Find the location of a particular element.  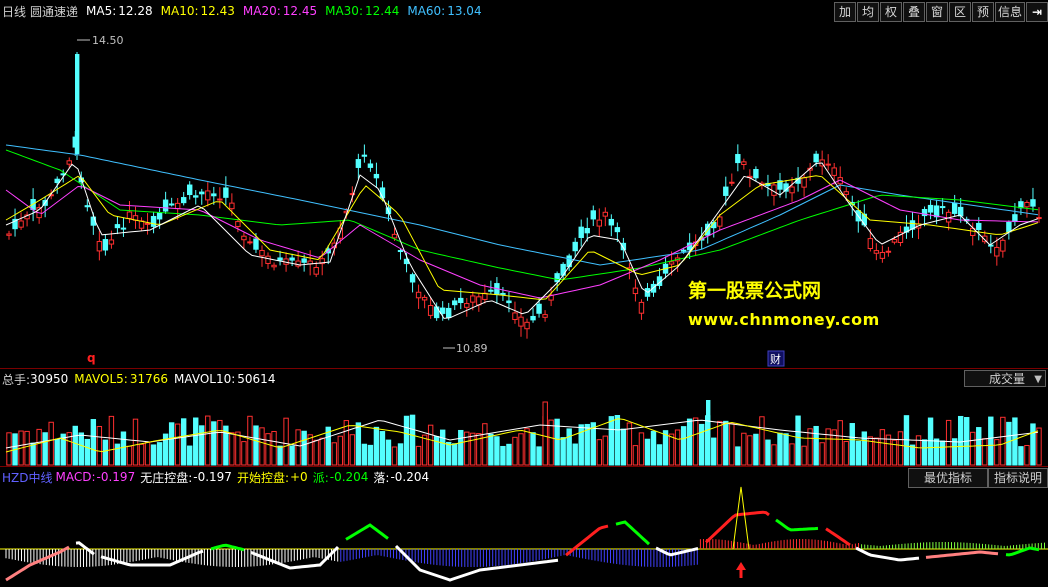

mavol10-value: 50614 is located at coordinates (256, 379).